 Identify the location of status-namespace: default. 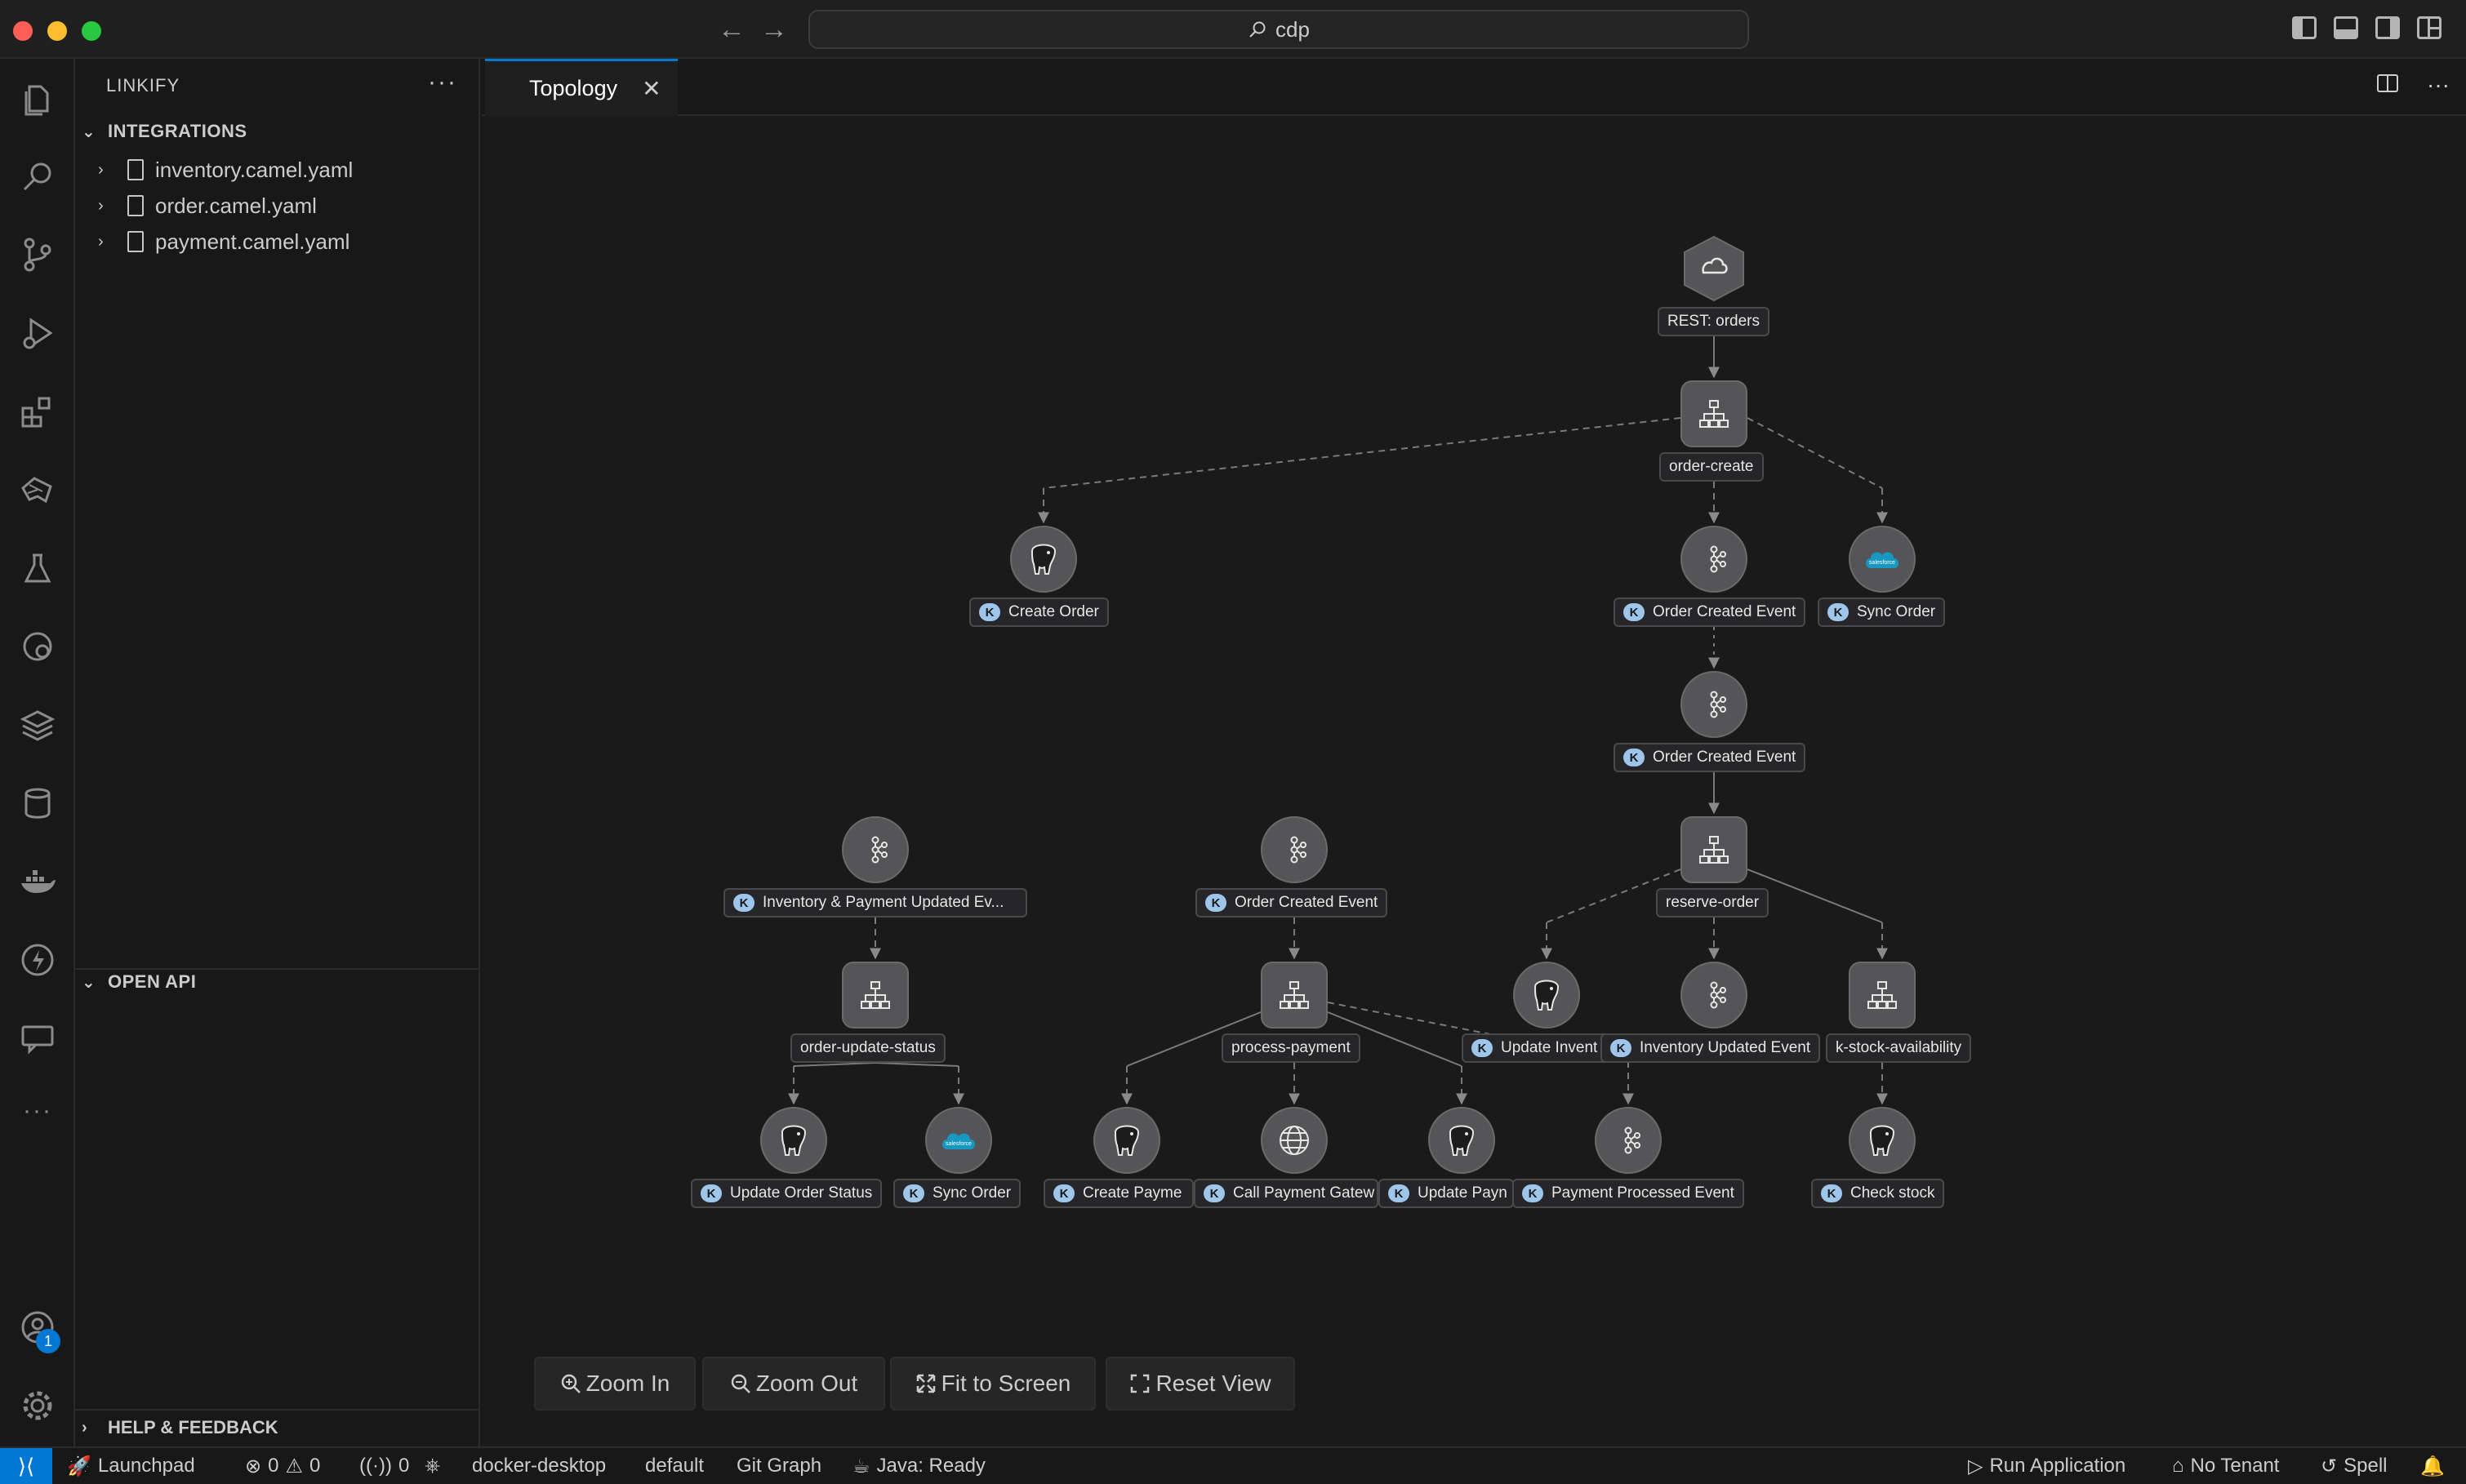
(674, 1466).